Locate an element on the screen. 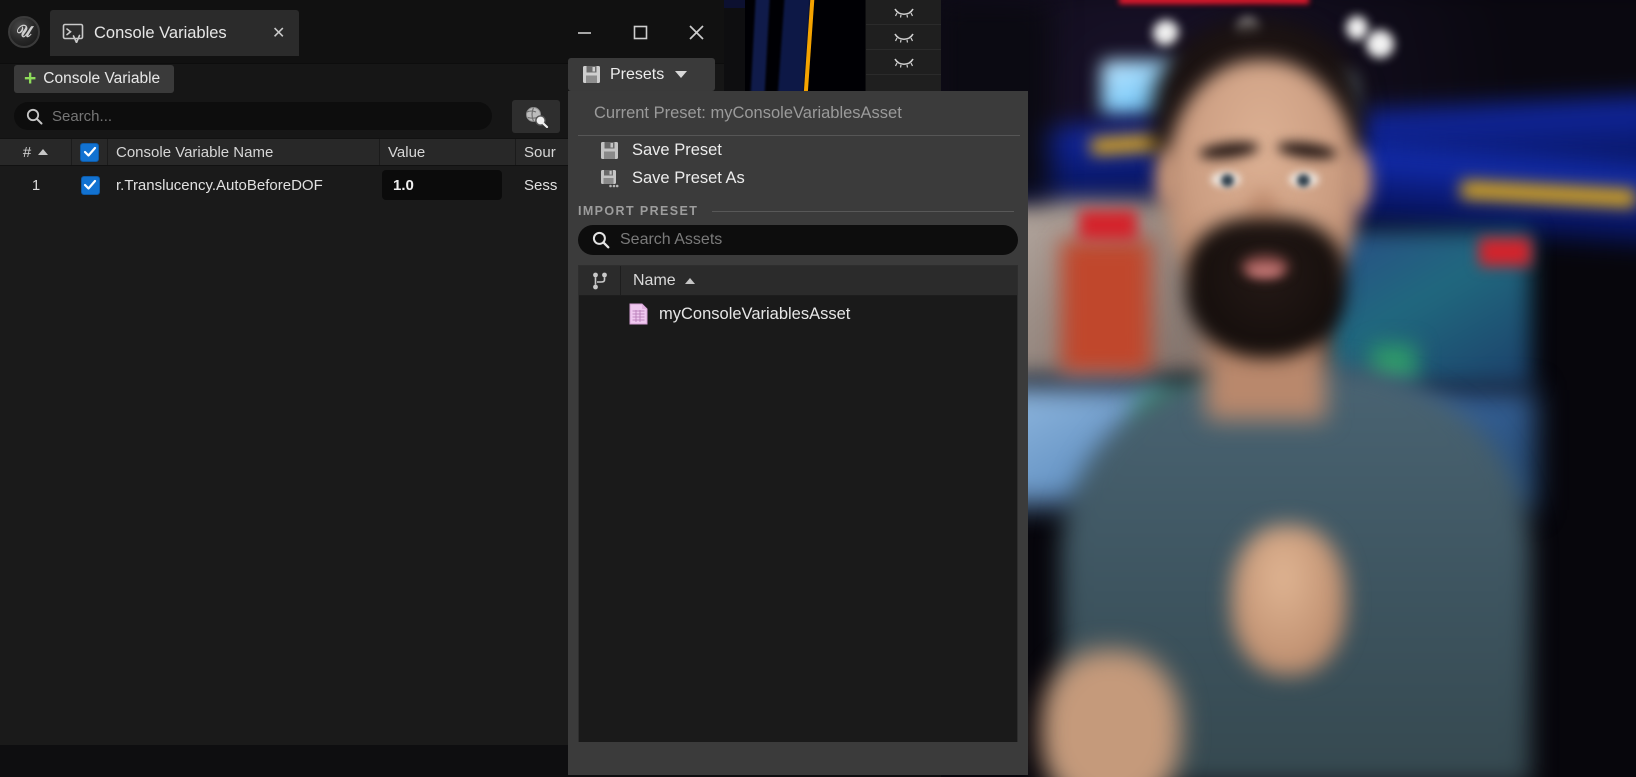 This screenshot has height=777, width=1636. viewport-geometry-stripe is located at coordinates (760, 48).